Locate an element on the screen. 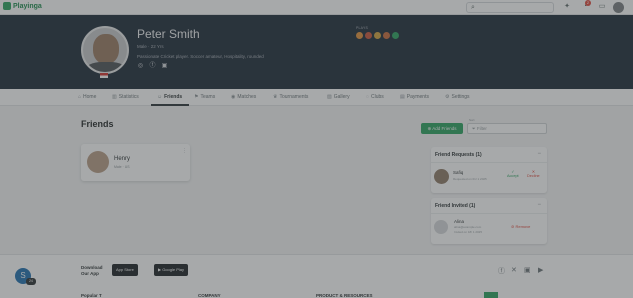 The image size is (633, 298). logo-icon is located at coordinates (7, 6).